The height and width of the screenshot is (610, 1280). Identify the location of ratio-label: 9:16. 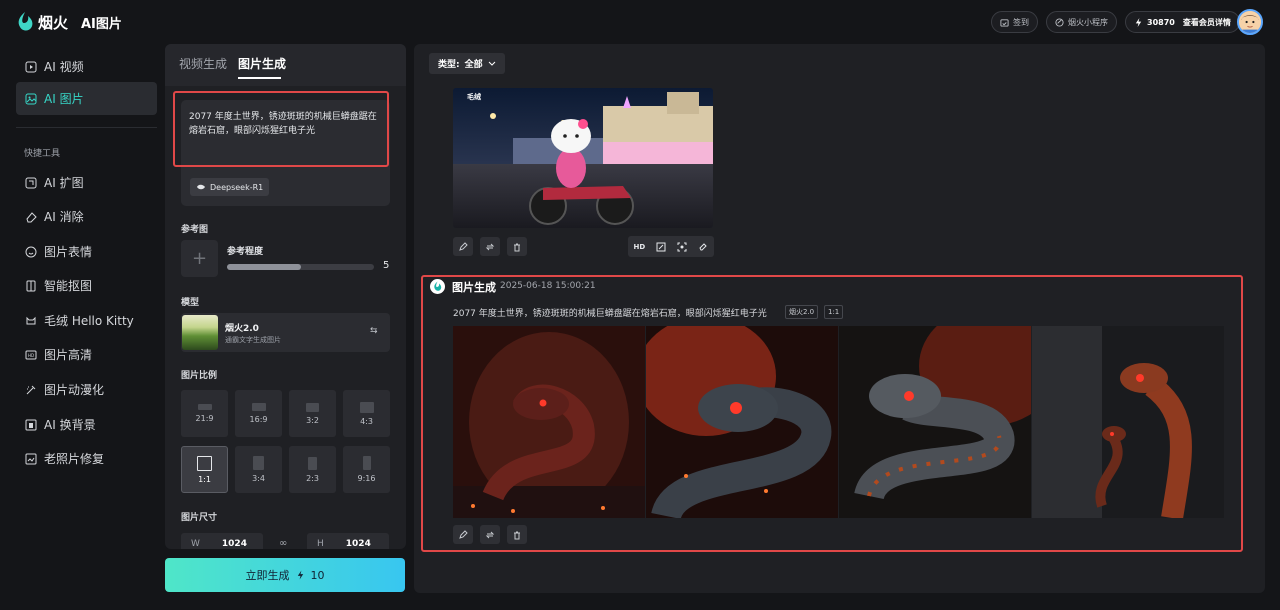
(366, 478).